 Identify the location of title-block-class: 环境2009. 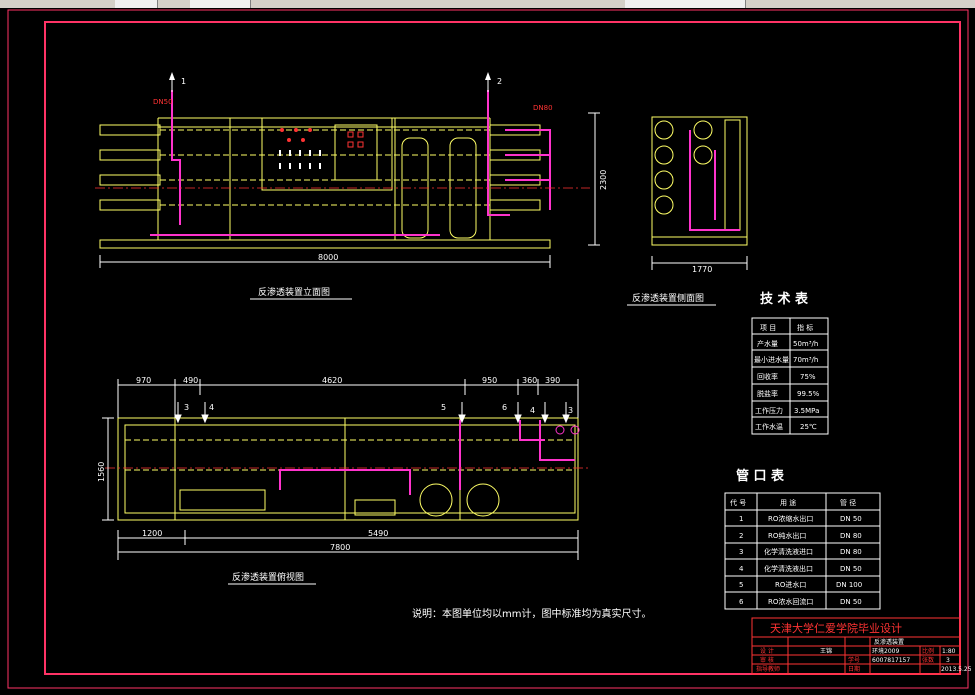
(885, 651).